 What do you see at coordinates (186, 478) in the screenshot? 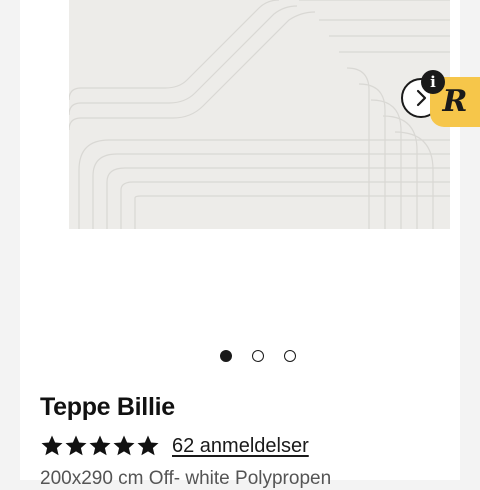
I see `product-description: 200x290 cm Off- white Polypropen` at bounding box center [186, 478].